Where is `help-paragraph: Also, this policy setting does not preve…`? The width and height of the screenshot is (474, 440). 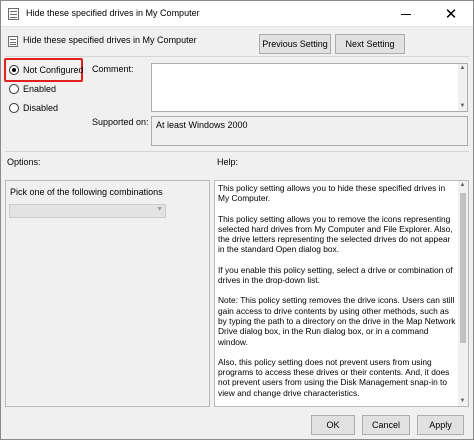
help-paragraph: Also, this policy setting does not preve… is located at coordinates (334, 377).